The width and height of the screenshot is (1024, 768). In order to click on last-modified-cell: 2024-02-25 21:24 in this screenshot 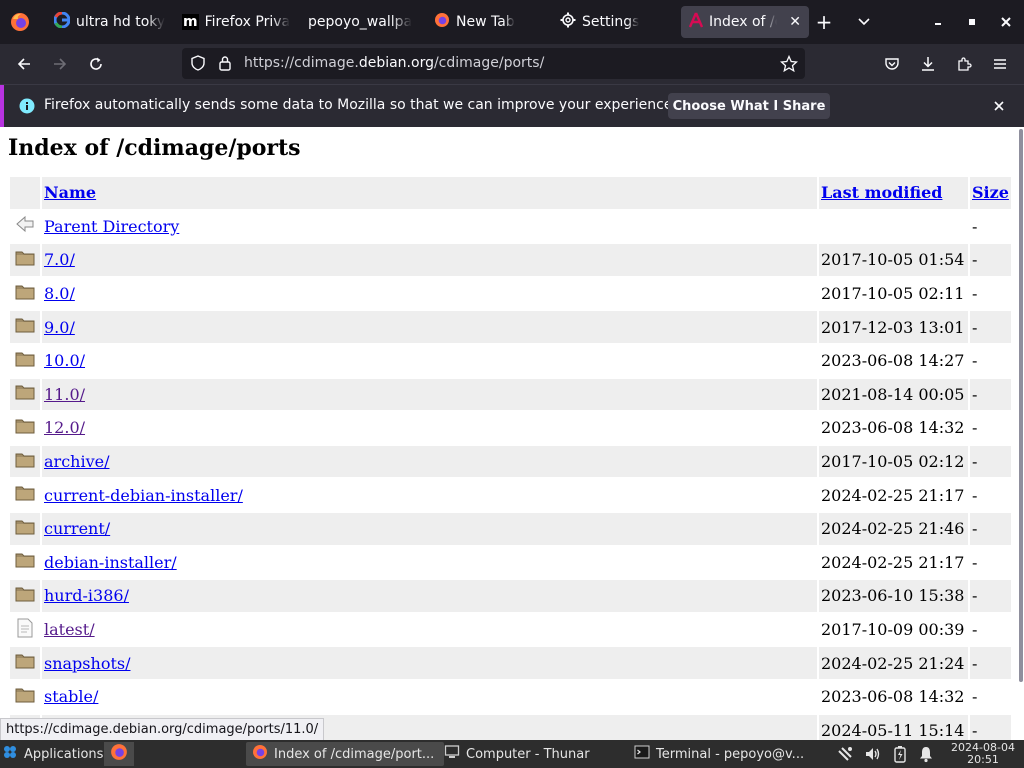, I will do `click(893, 663)`.